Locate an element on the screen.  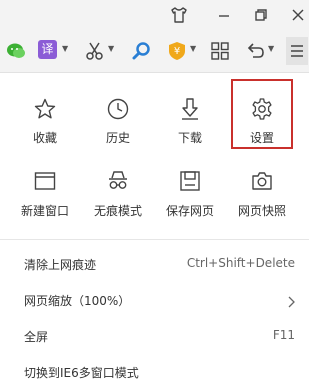
clear-traces-label: 清除上网痕迹 is located at coordinates (60, 265).